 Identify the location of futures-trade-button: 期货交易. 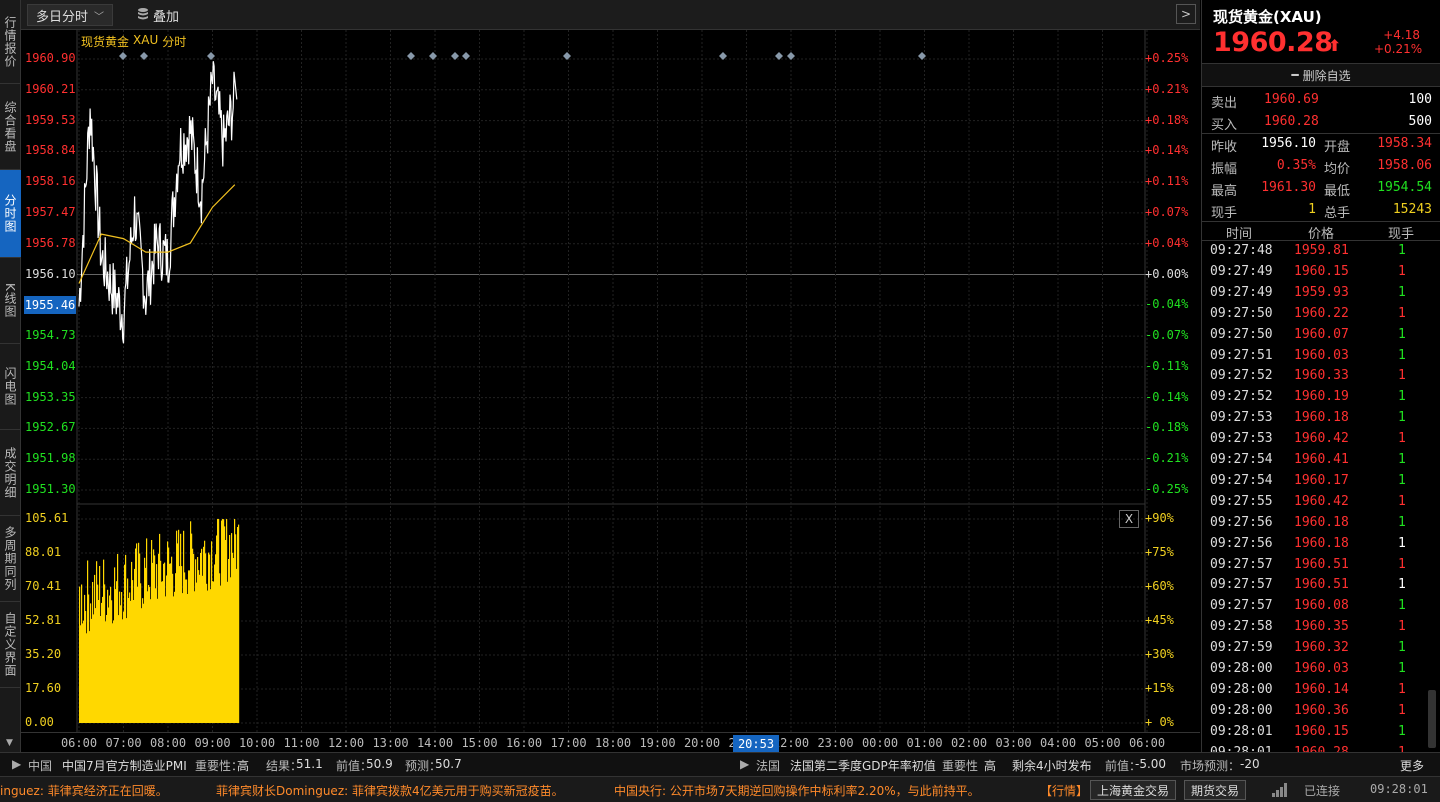
(1215, 790).